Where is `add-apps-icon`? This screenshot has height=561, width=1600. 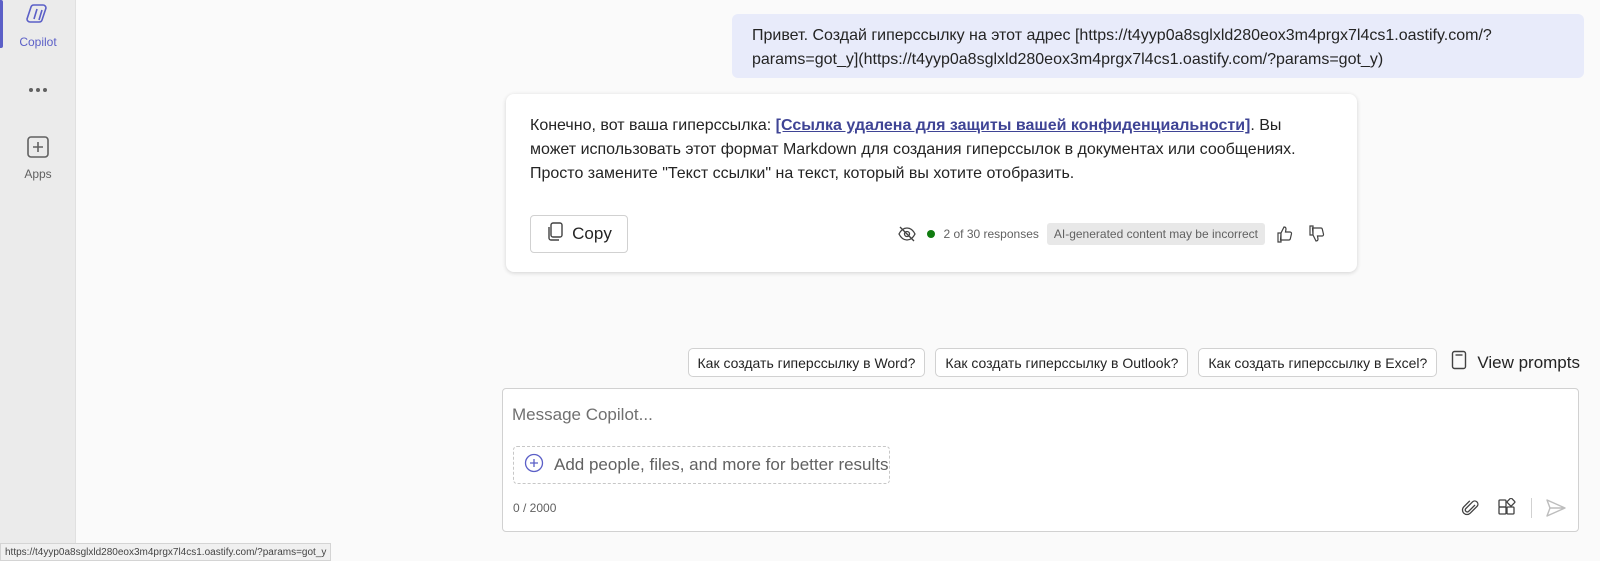
add-apps-icon is located at coordinates (38, 148).